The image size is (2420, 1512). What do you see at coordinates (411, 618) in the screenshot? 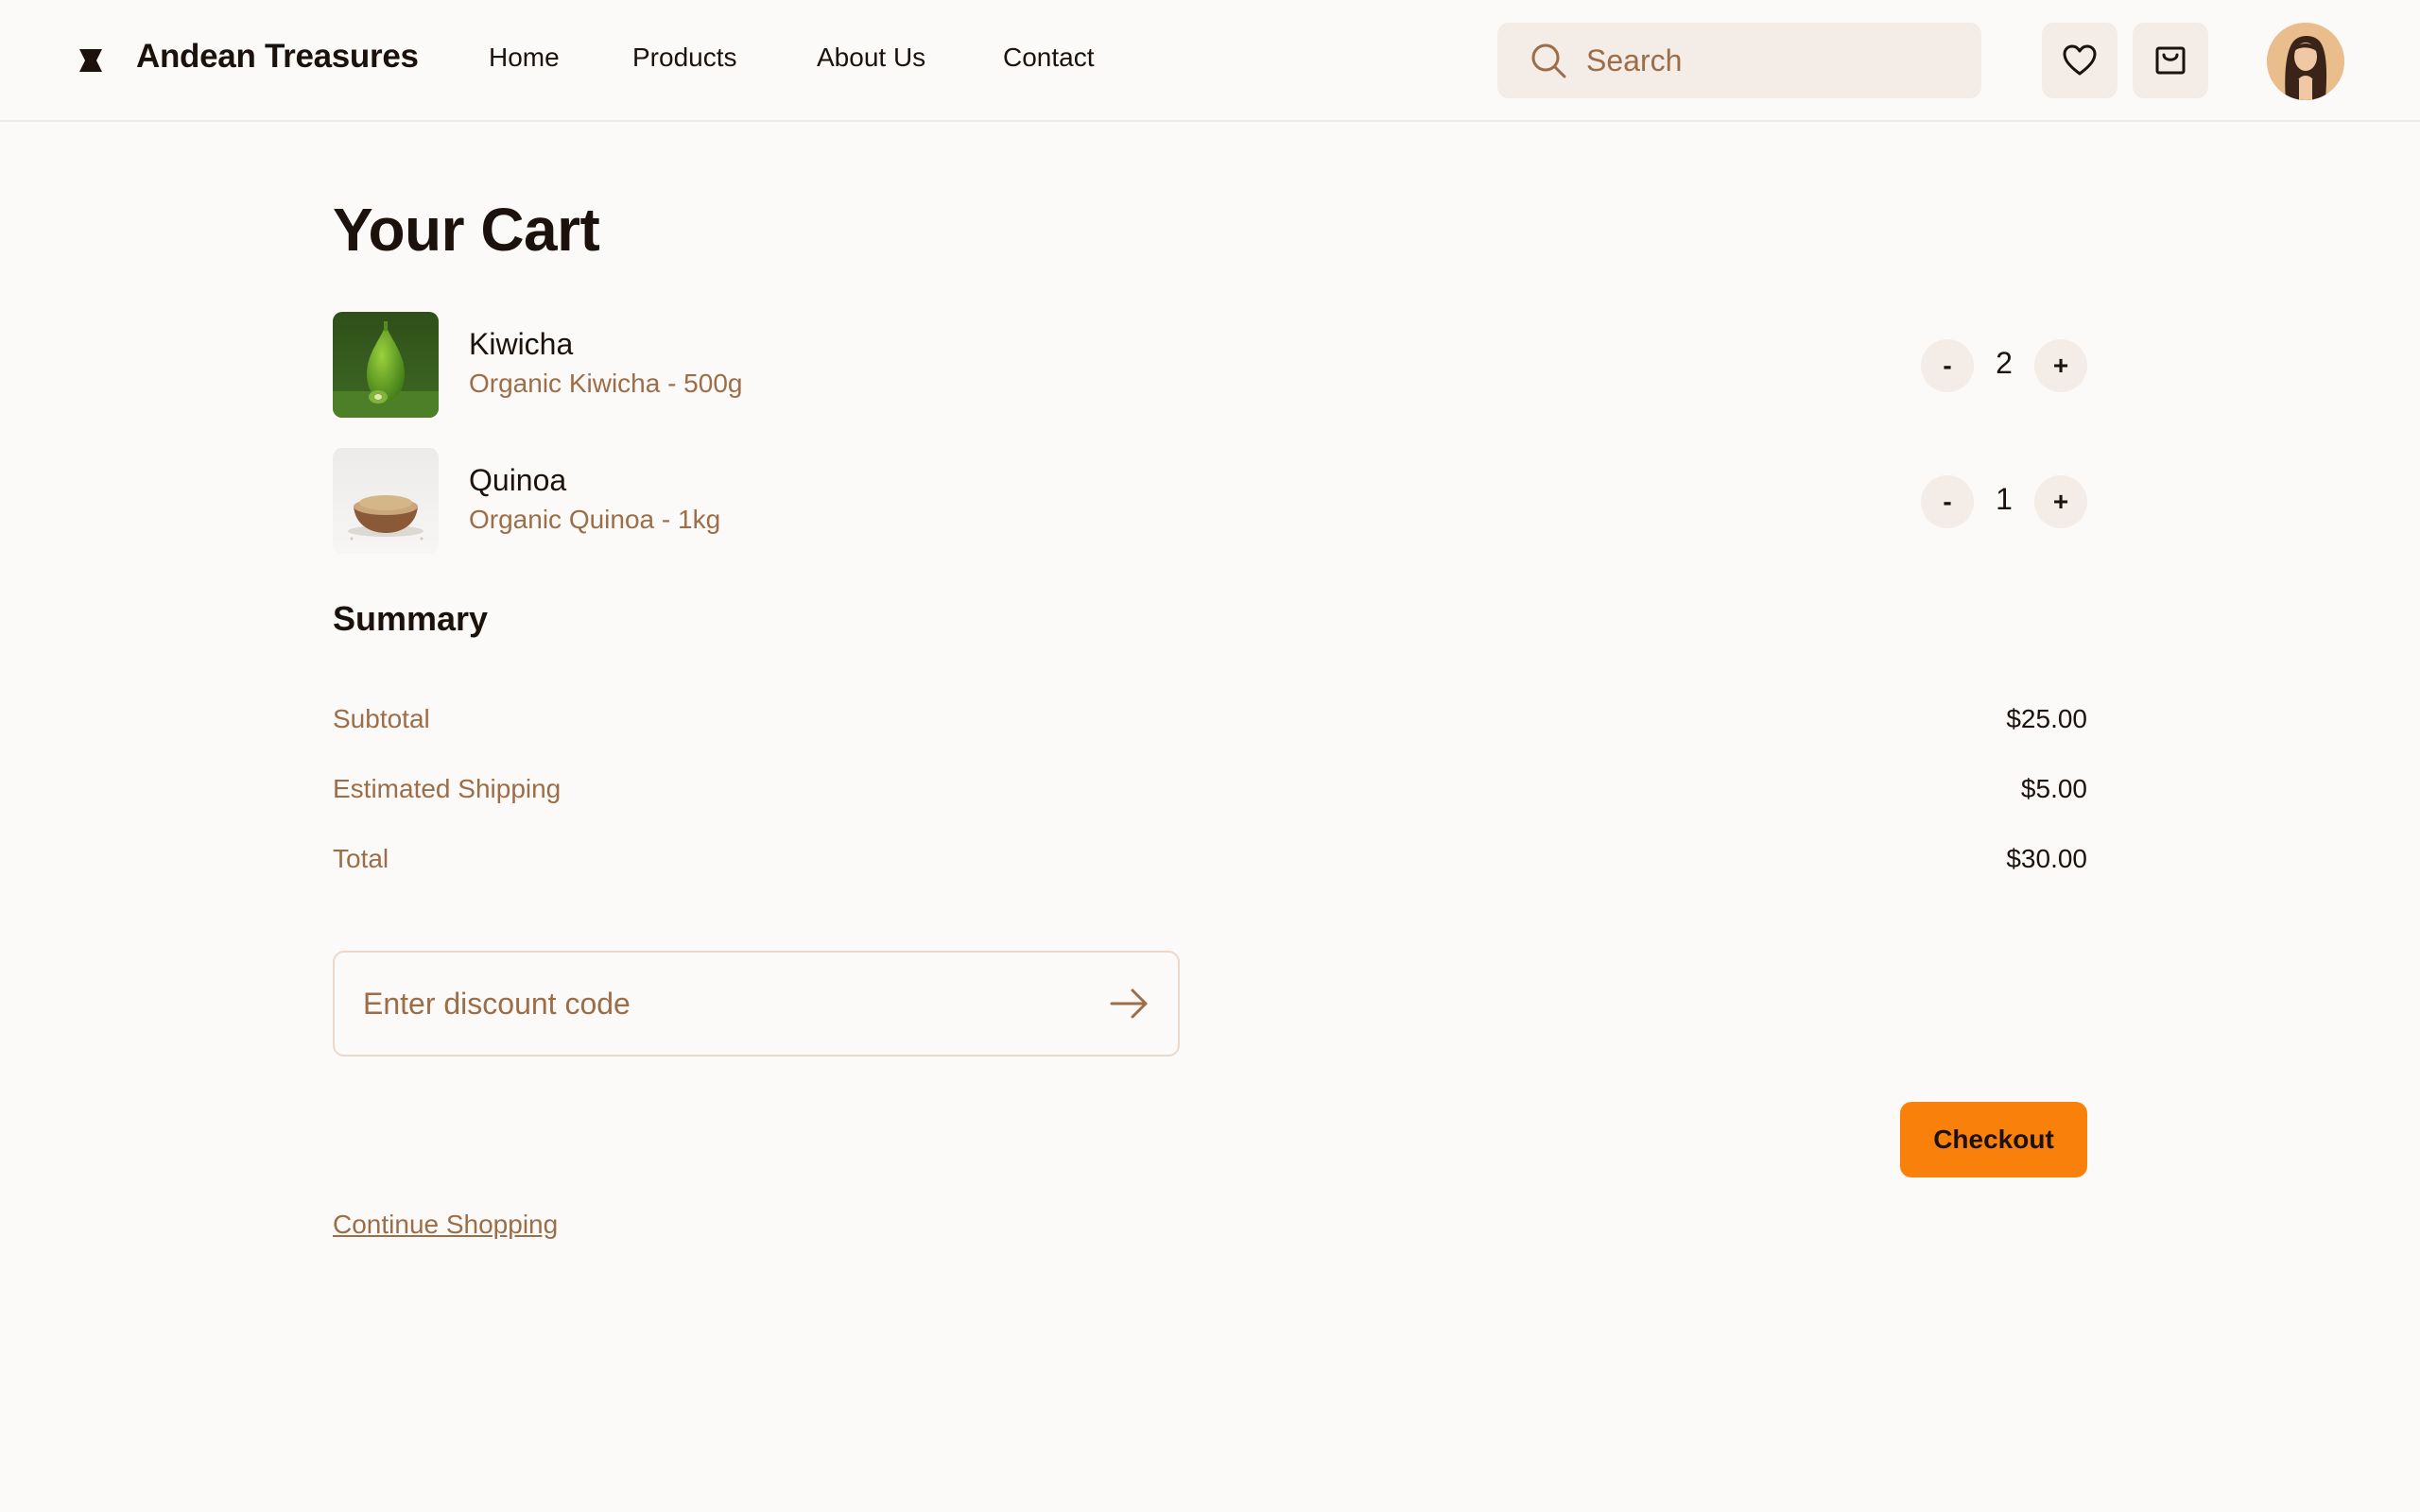
I see `summary-title: Summary` at bounding box center [411, 618].